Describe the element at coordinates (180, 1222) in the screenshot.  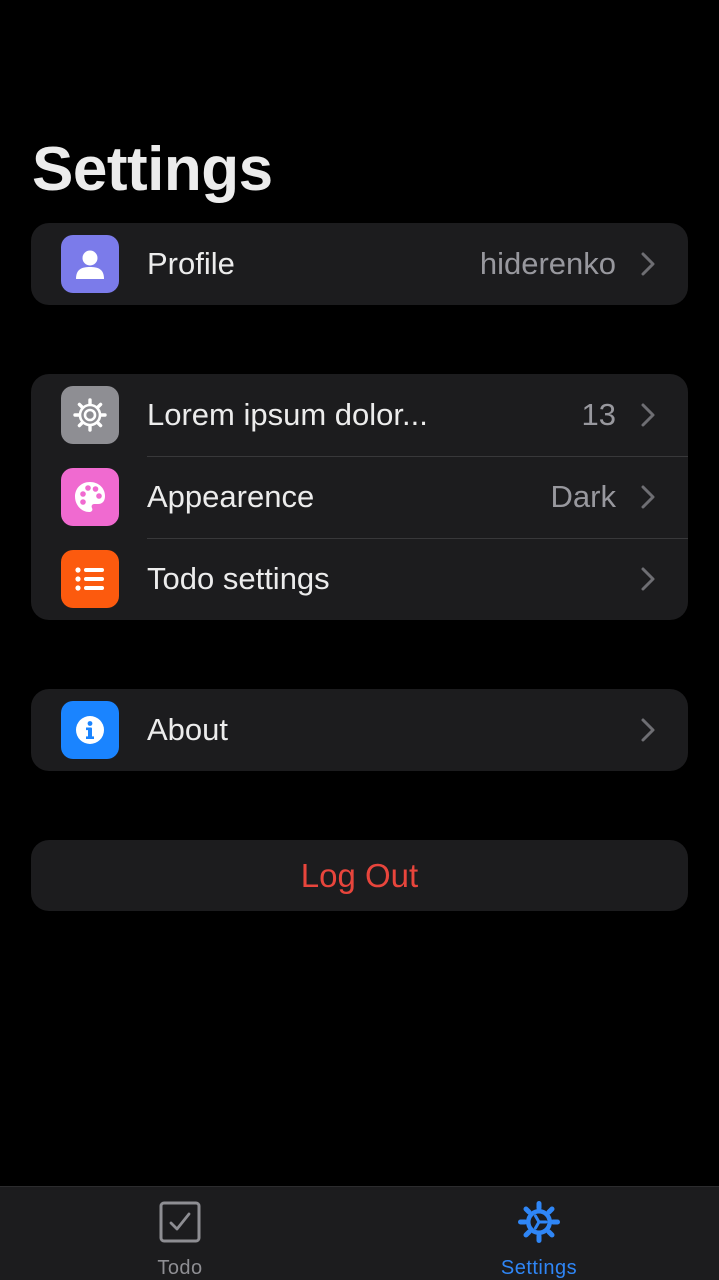
I see `checkbox-icon` at that location.